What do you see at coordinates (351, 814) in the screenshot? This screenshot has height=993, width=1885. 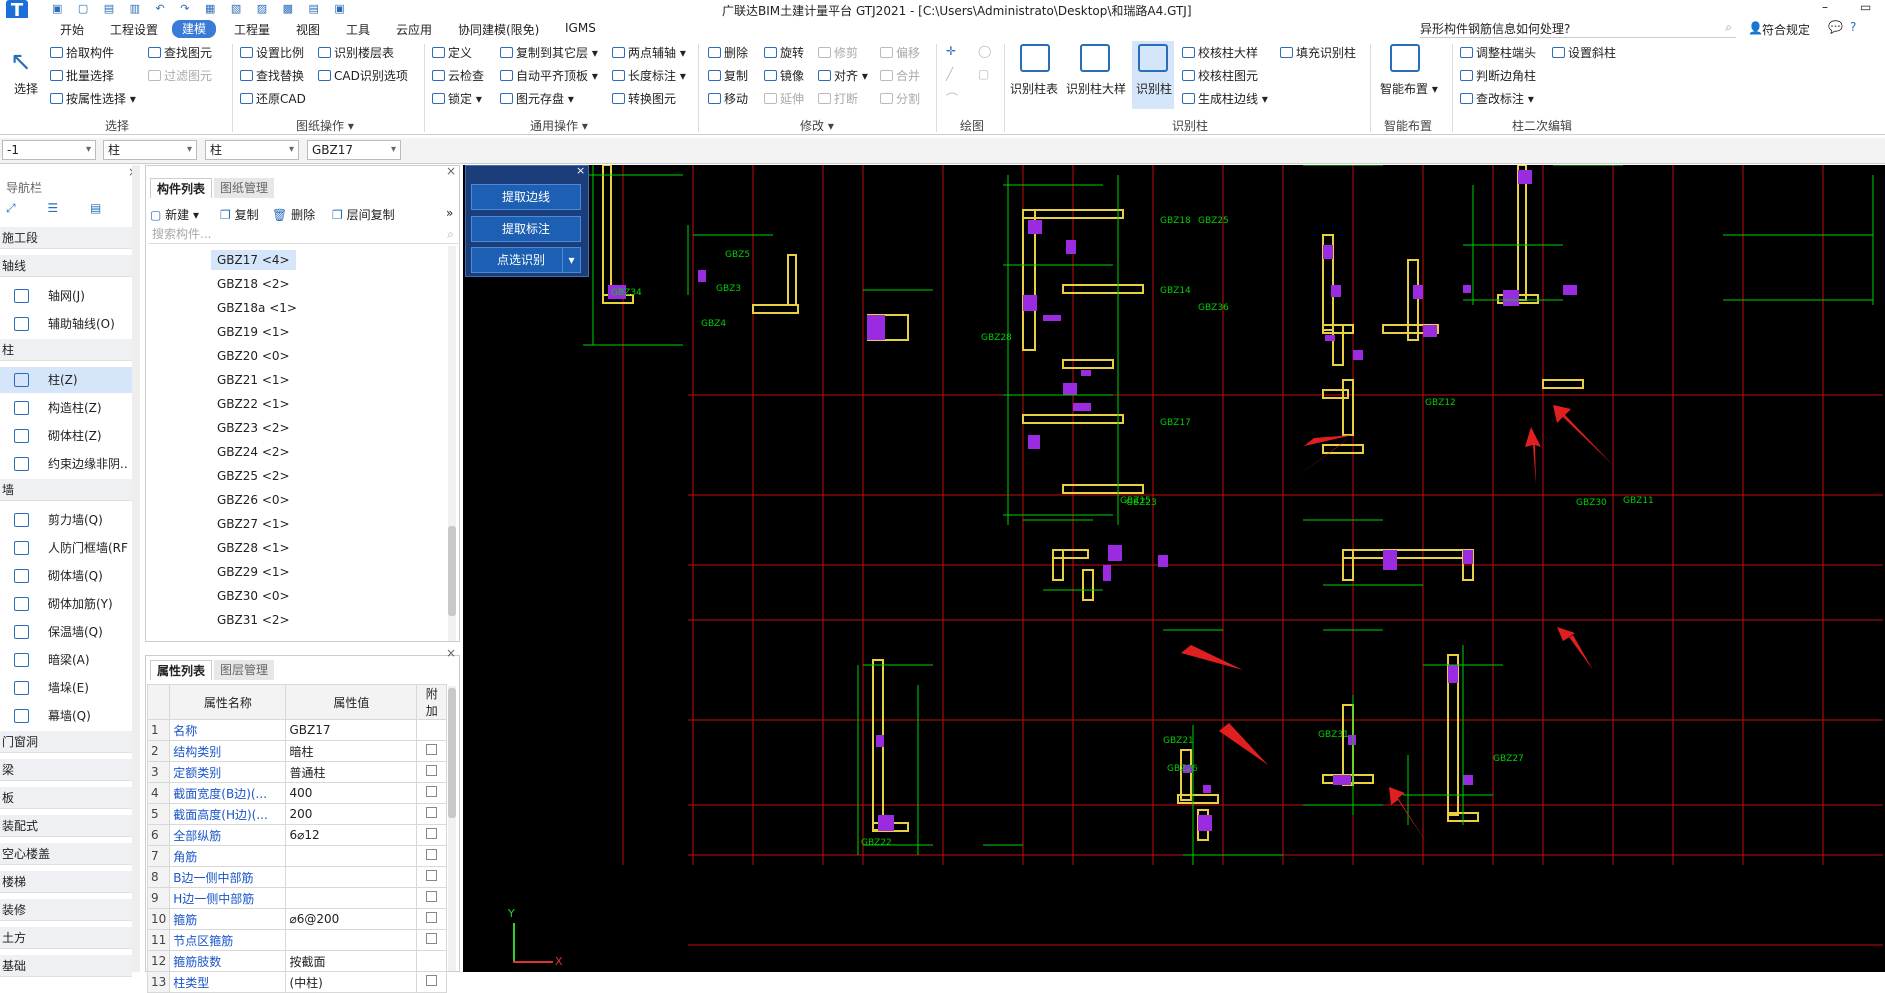 I see `property-value: 200` at bounding box center [351, 814].